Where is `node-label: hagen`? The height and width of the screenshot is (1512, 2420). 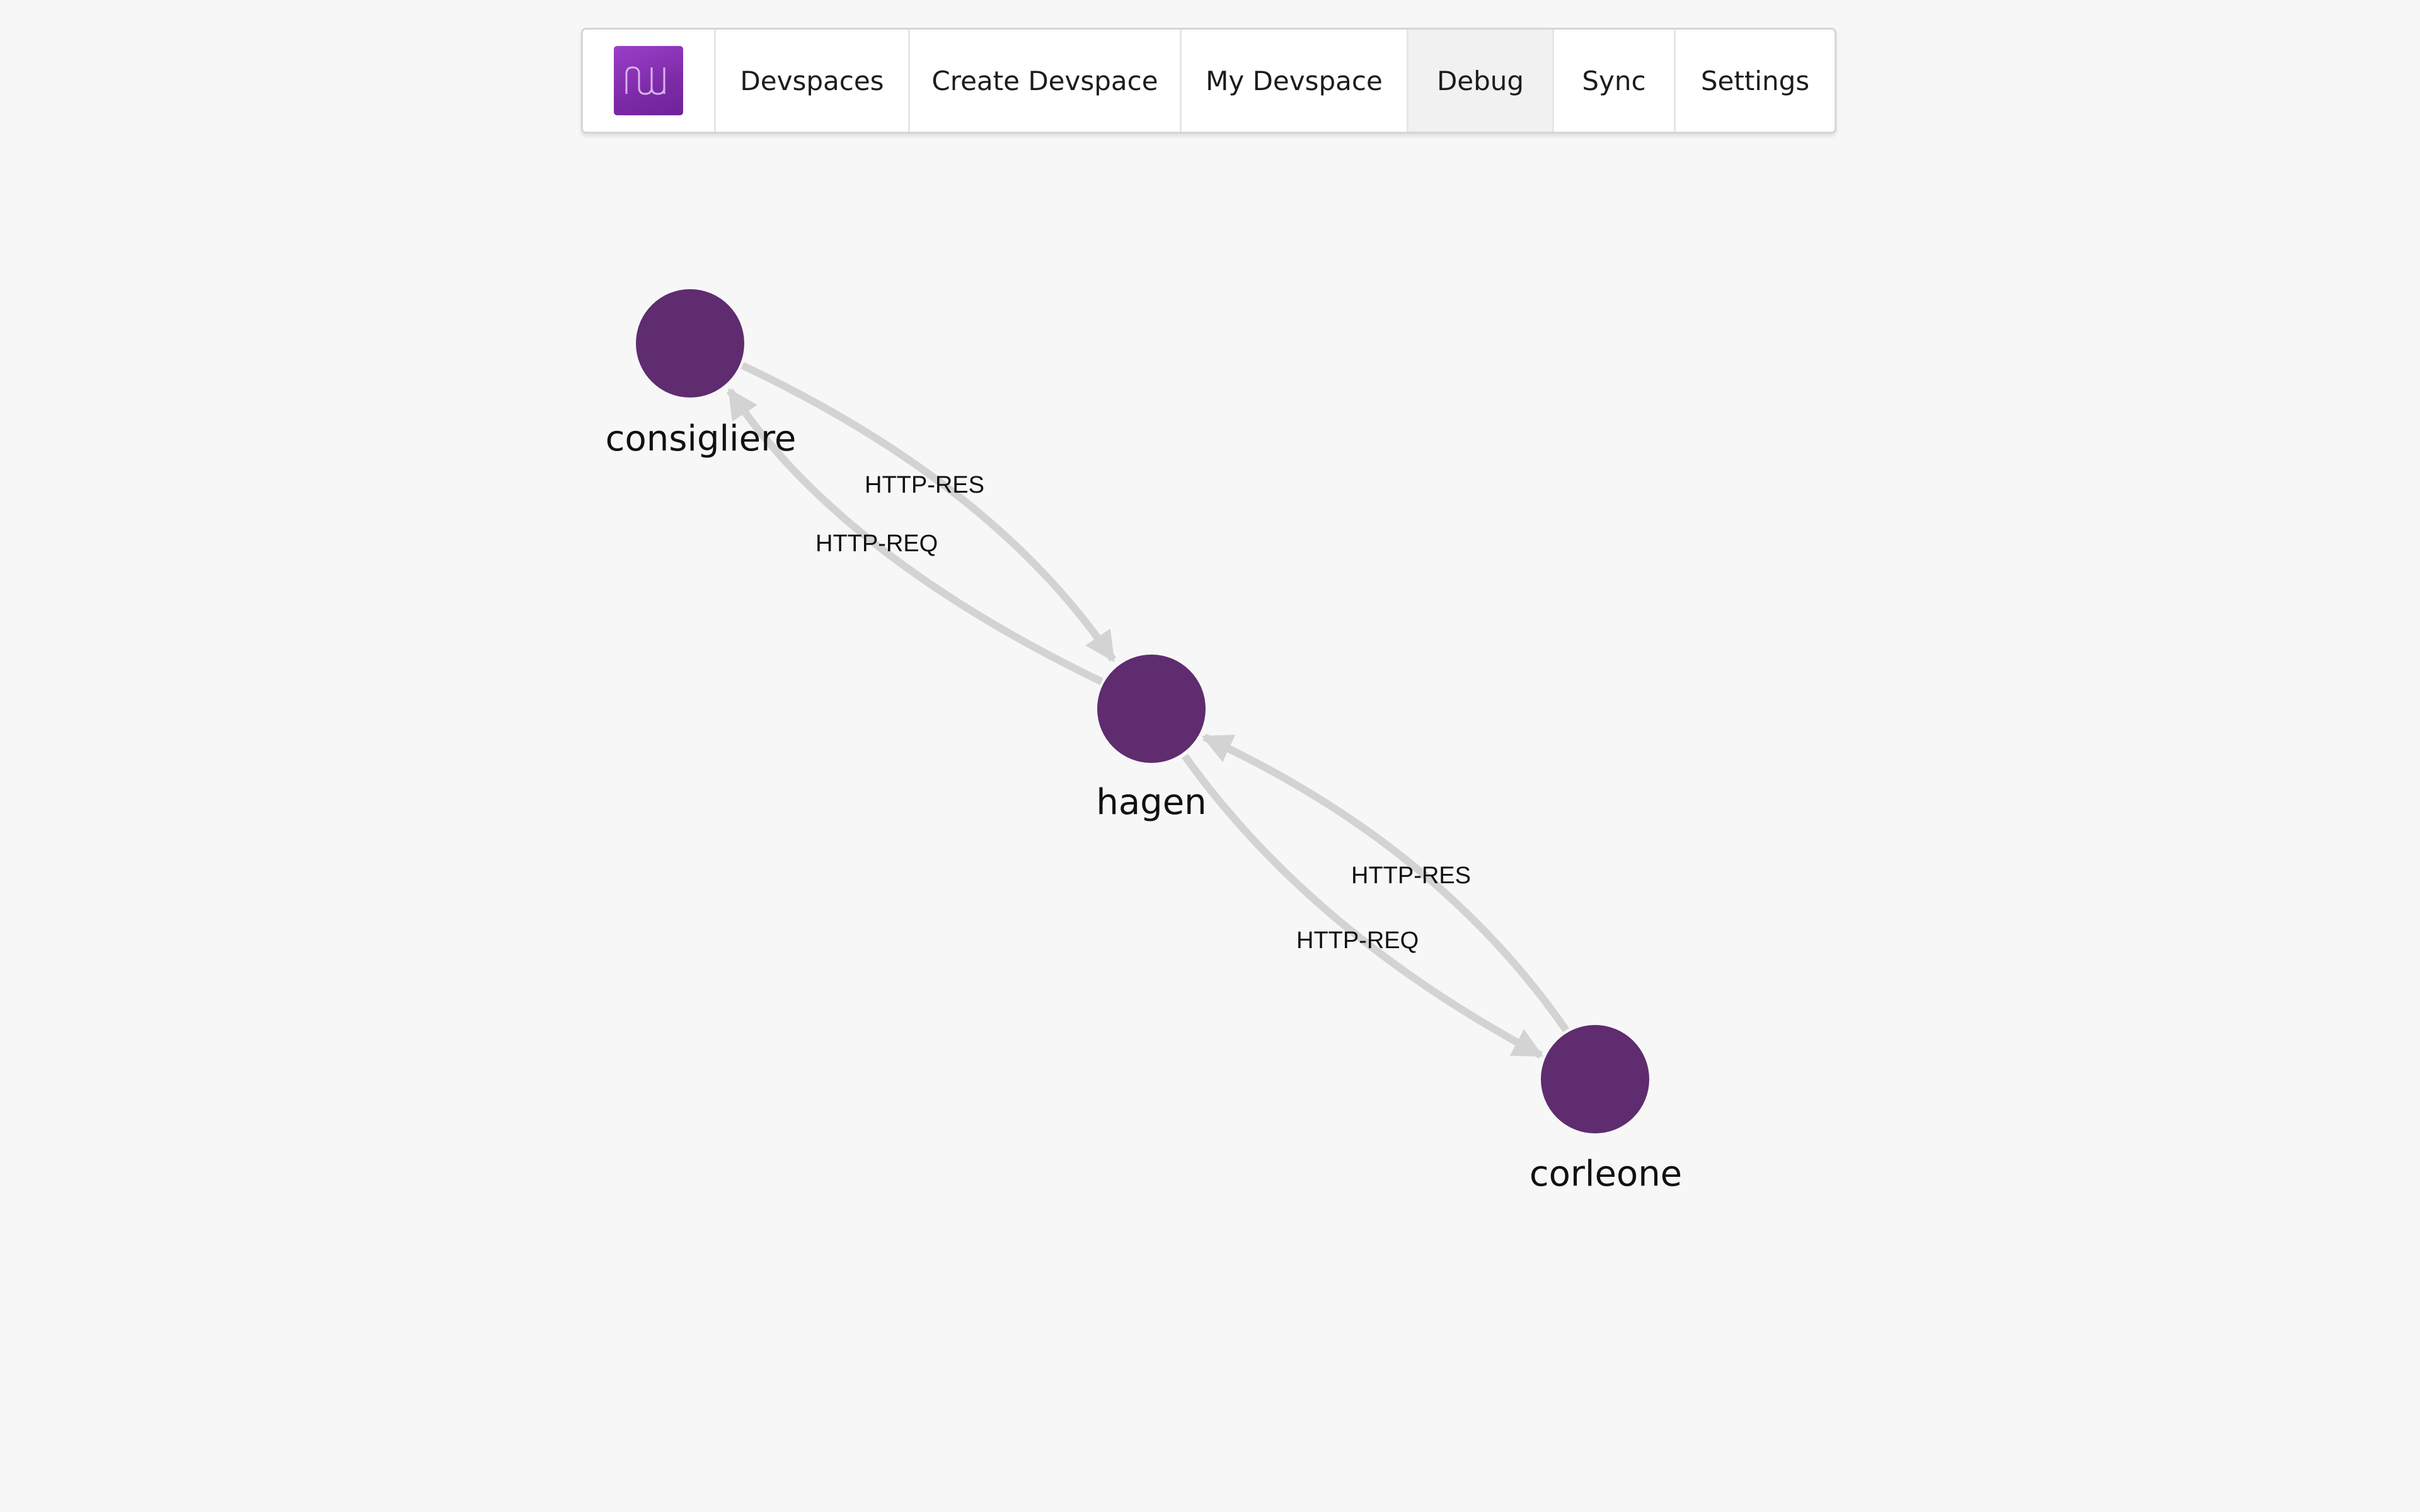 node-label: hagen is located at coordinates (1151, 802).